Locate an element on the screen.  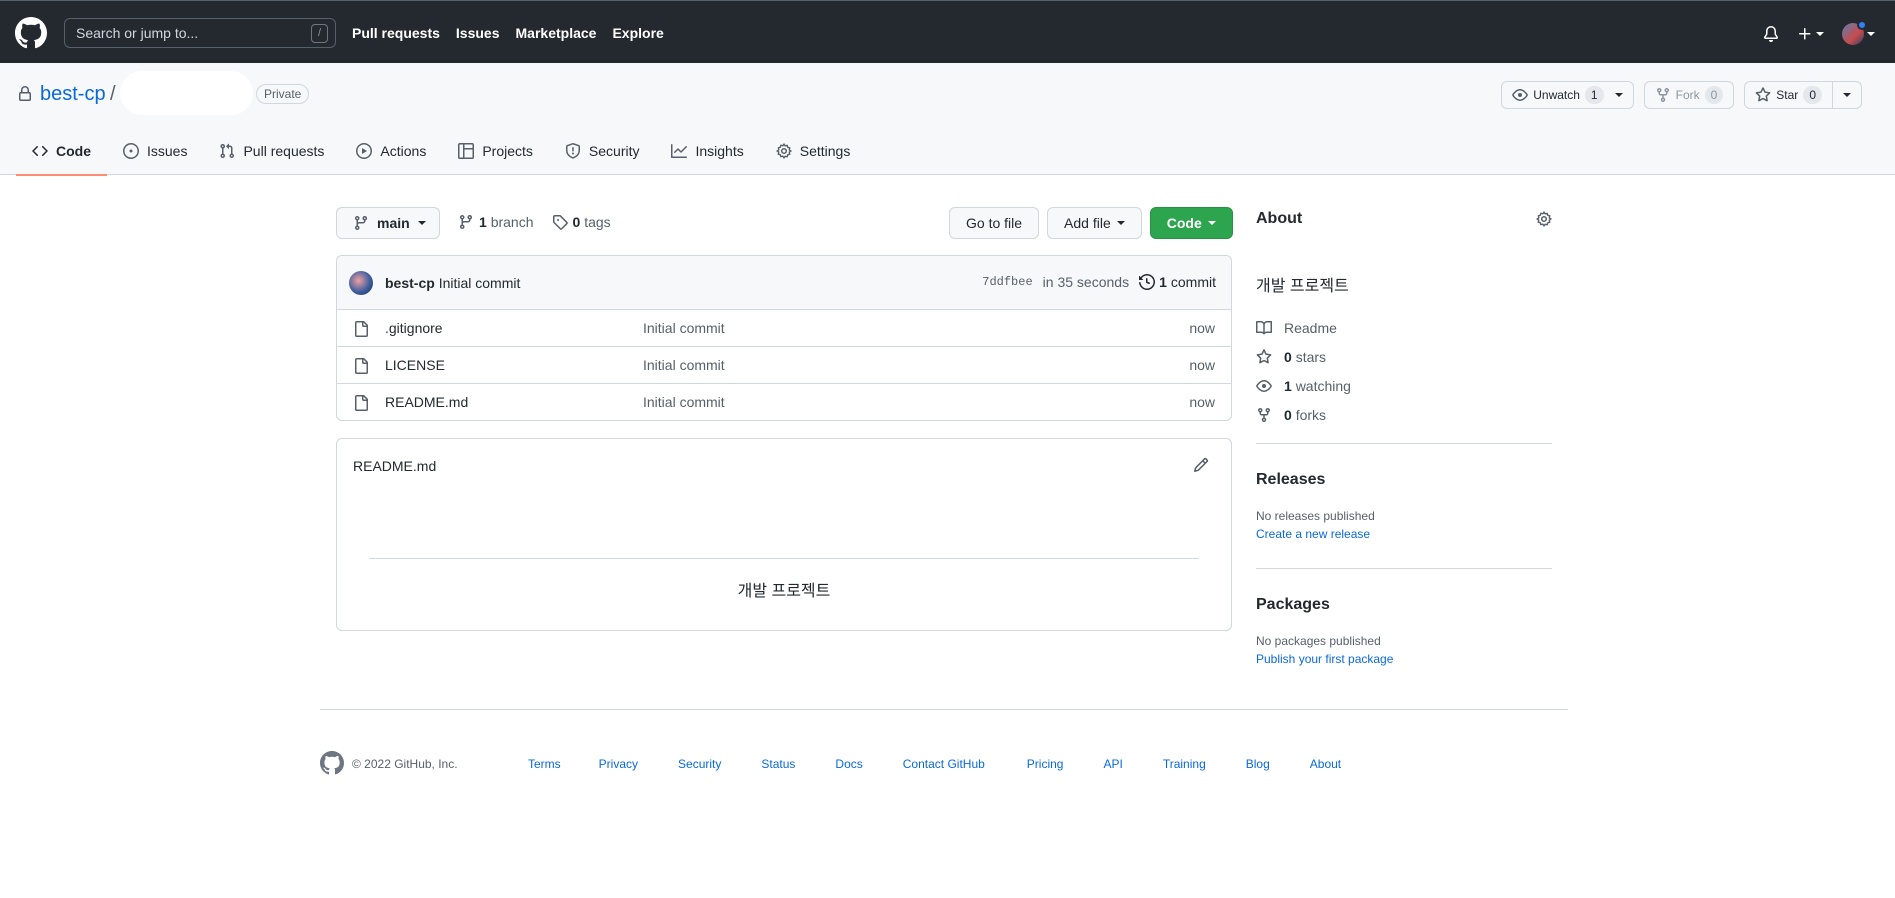
notifications-bell-icon is located at coordinates (1771, 34).